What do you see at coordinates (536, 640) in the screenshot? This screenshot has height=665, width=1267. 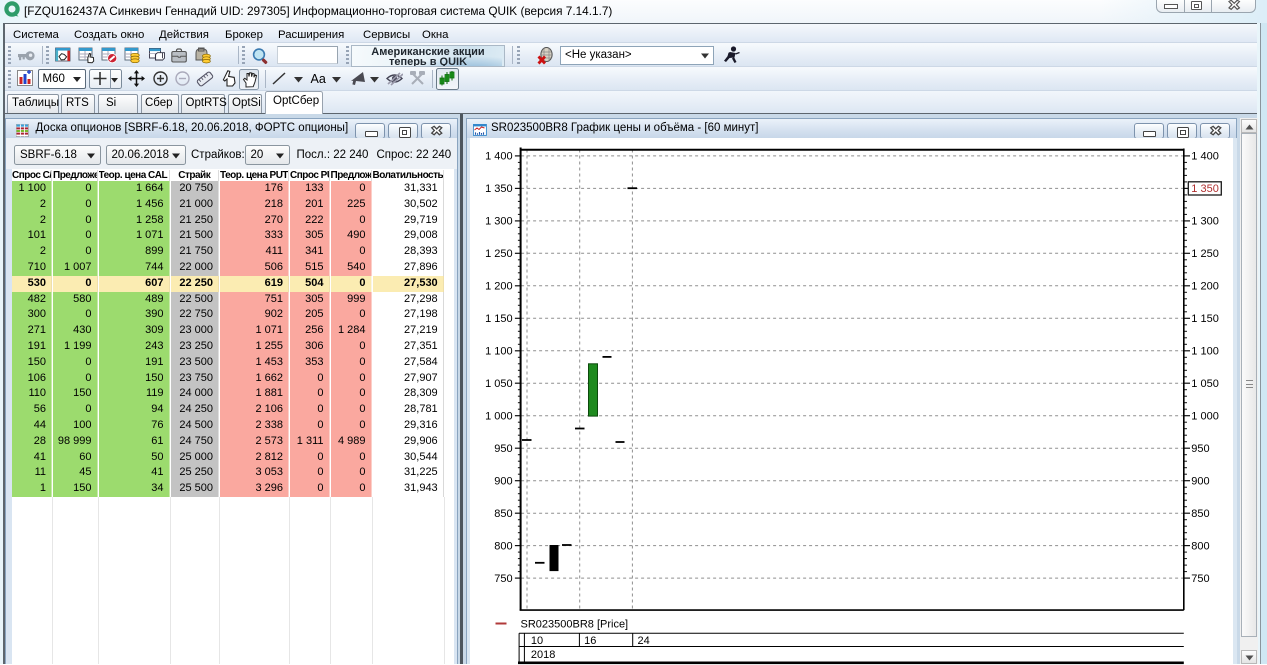 I see `svg-text: 10` at bounding box center [536, 640].